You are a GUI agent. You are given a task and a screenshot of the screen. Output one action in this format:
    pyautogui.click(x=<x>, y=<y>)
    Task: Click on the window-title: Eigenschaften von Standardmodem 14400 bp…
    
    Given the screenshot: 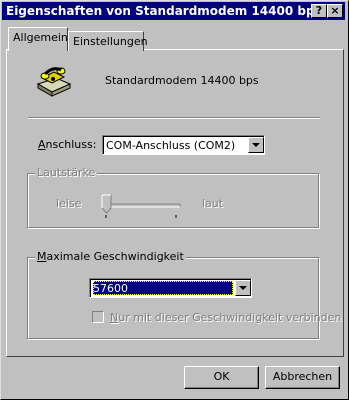 What is the action you would take?
    pyautogui.click(x=164, y=11)
    